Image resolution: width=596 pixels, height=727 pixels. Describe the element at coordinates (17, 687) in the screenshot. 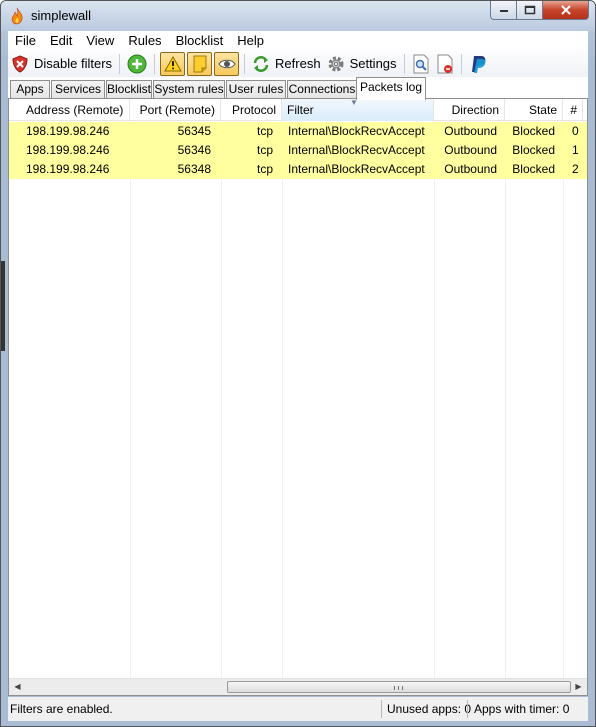

I see `scroll-left-arrow: ◀` at that location.